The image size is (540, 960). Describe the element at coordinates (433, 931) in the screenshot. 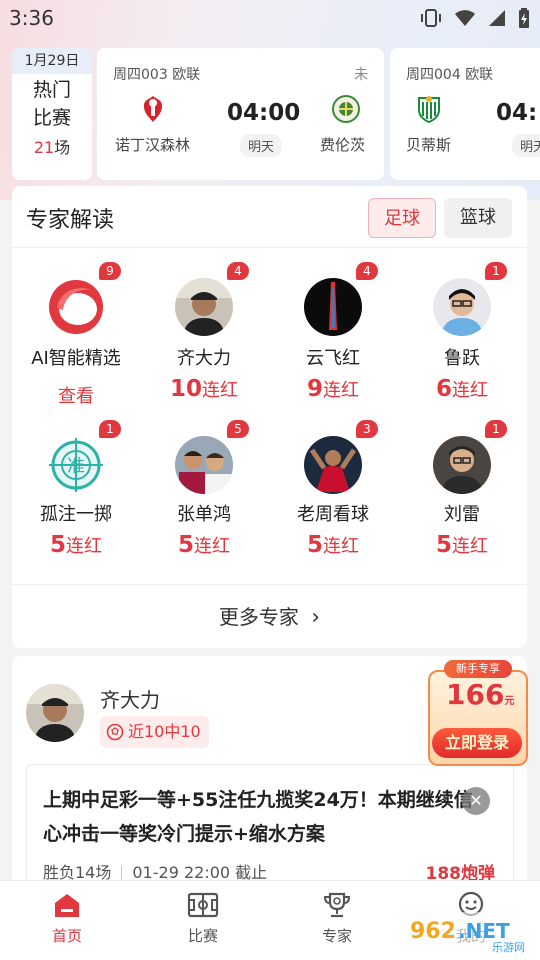

I see `svg-text: 962` at that location.